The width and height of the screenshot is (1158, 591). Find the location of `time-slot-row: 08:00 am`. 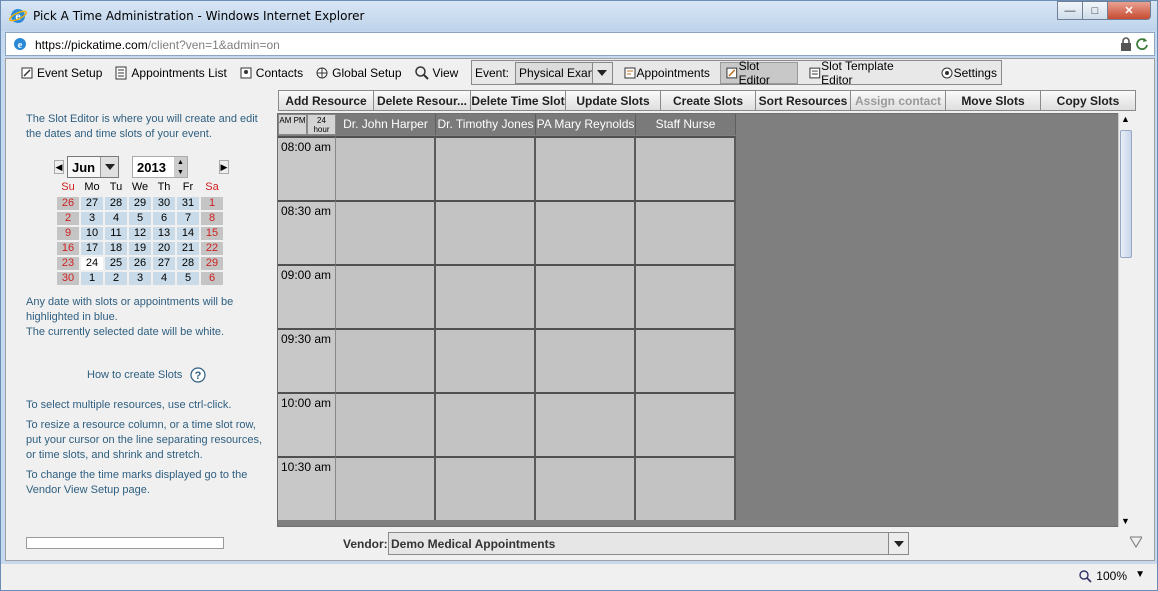

time-slot-row: 08:00 am is located at coordinates (507, 168).